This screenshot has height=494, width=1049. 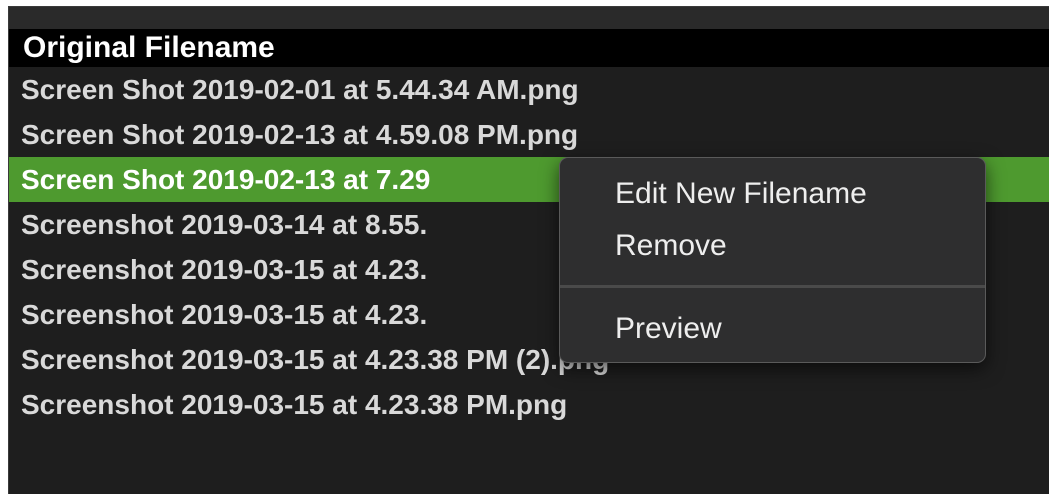 I want to click on column-header-original-filename: Original Filename, so click(x=529, y=48).